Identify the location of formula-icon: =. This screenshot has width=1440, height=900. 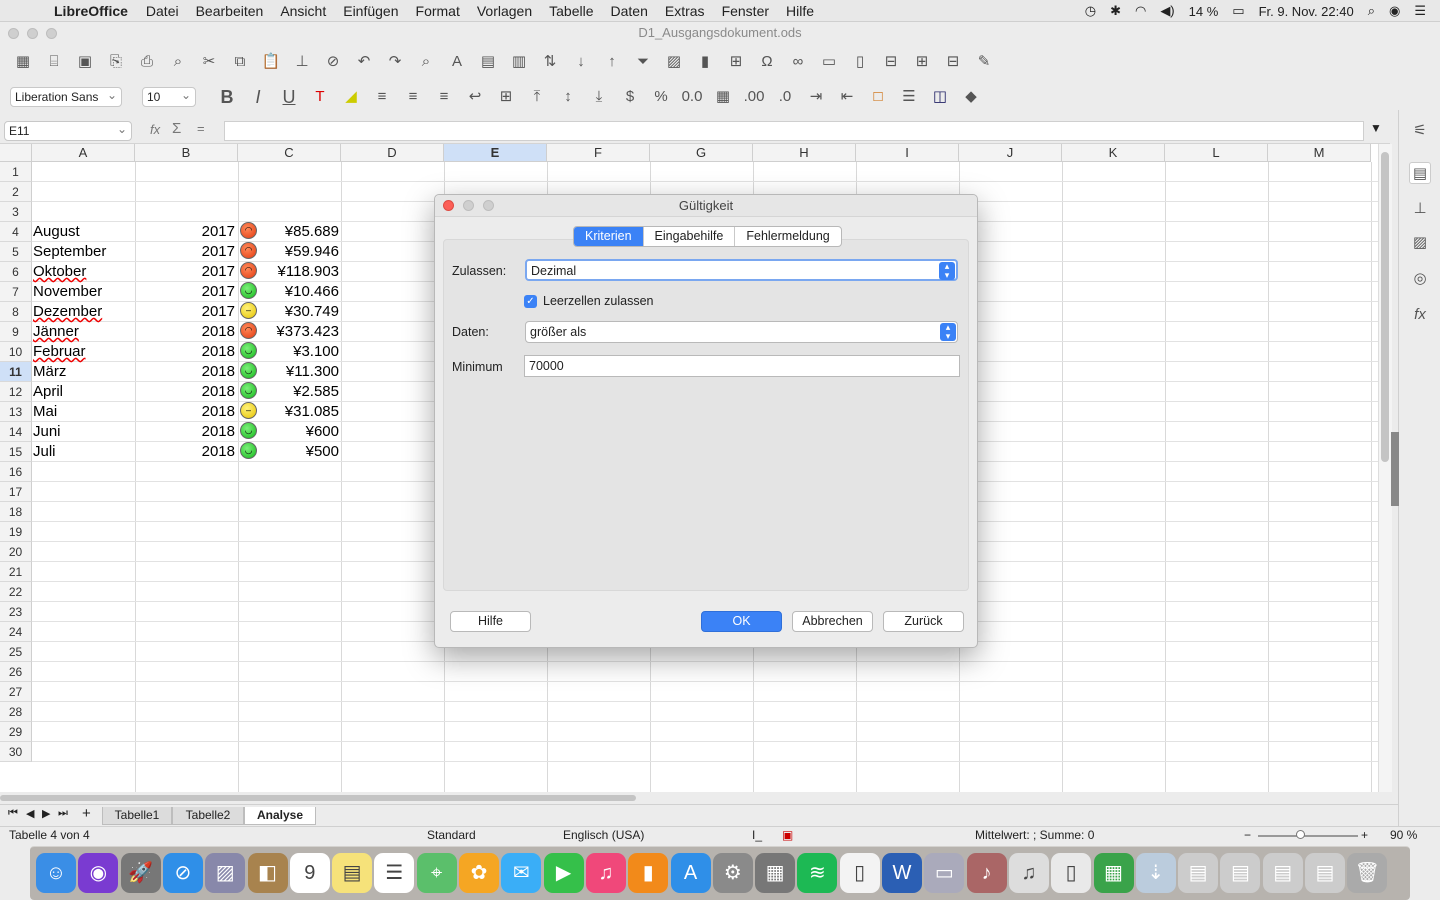
(201, 128).